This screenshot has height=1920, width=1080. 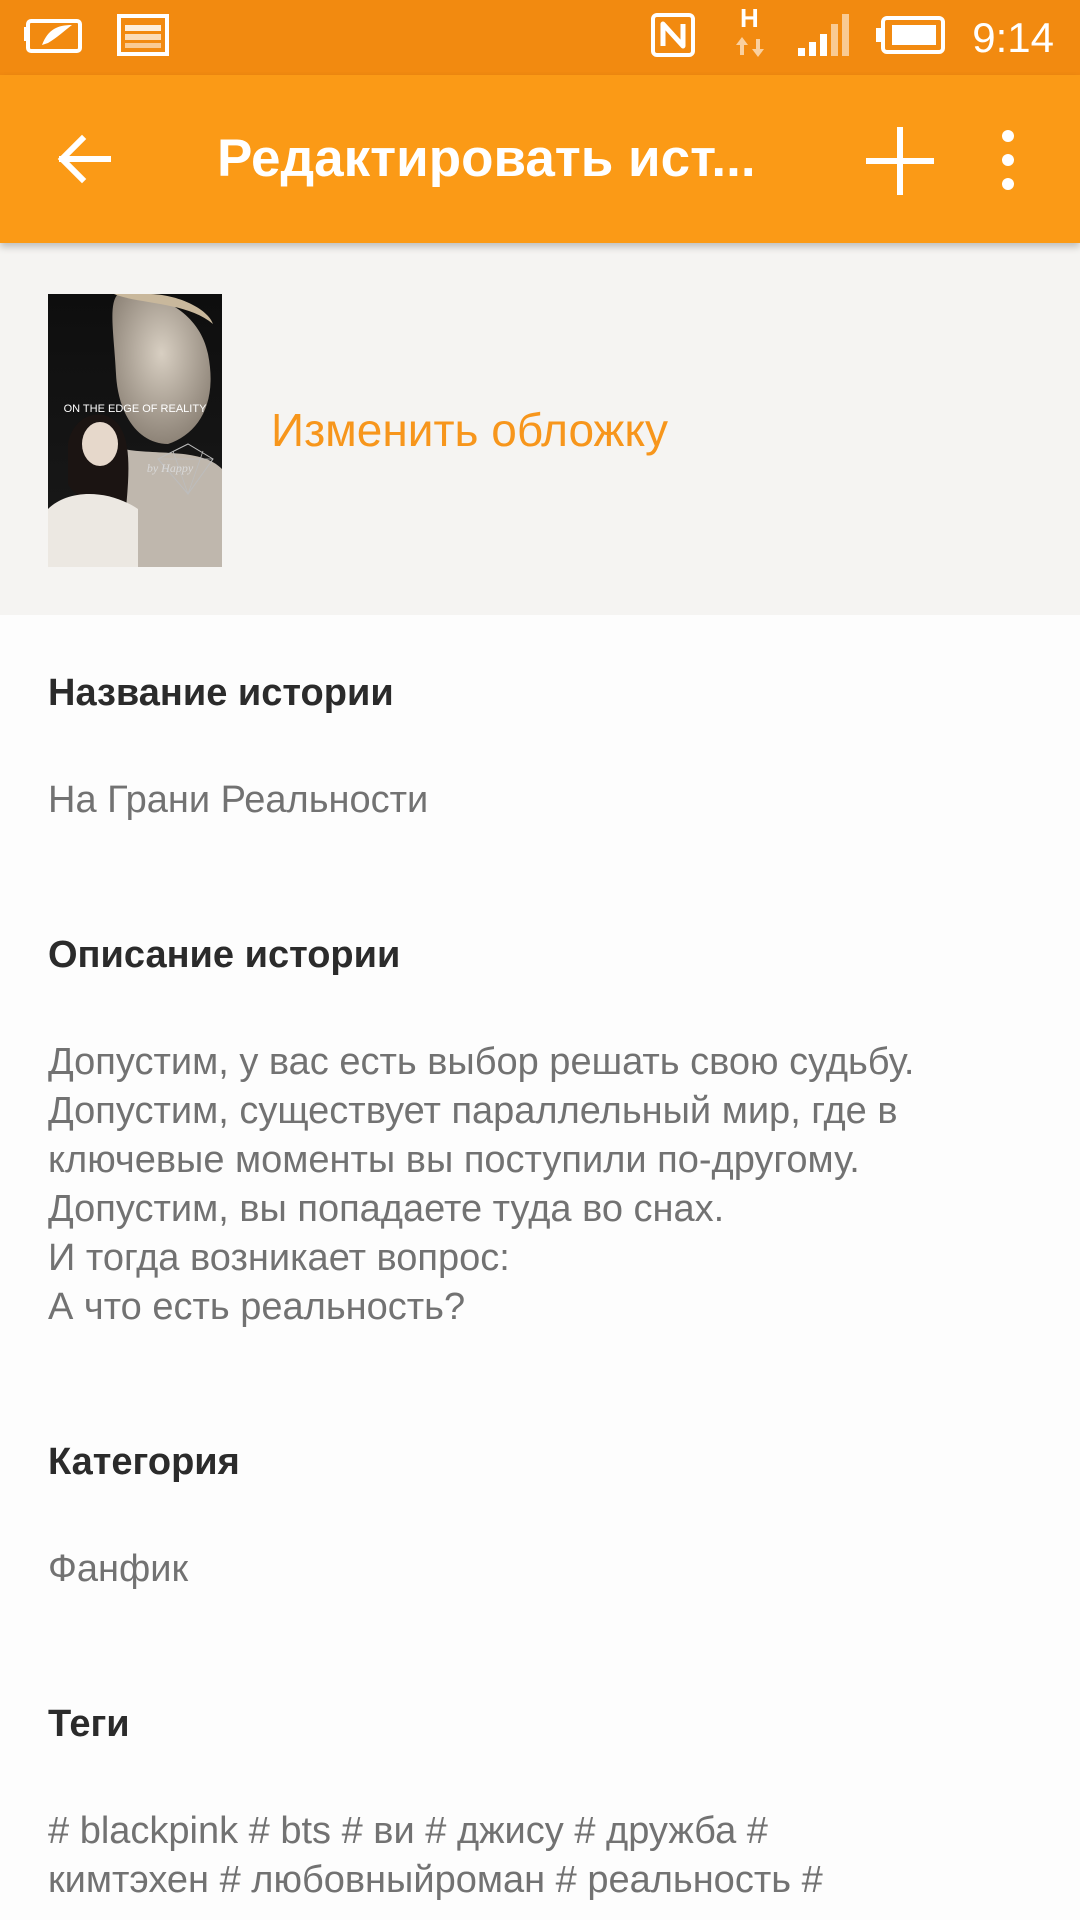 I want to click on plus-icon, so click(x=900, y=161).